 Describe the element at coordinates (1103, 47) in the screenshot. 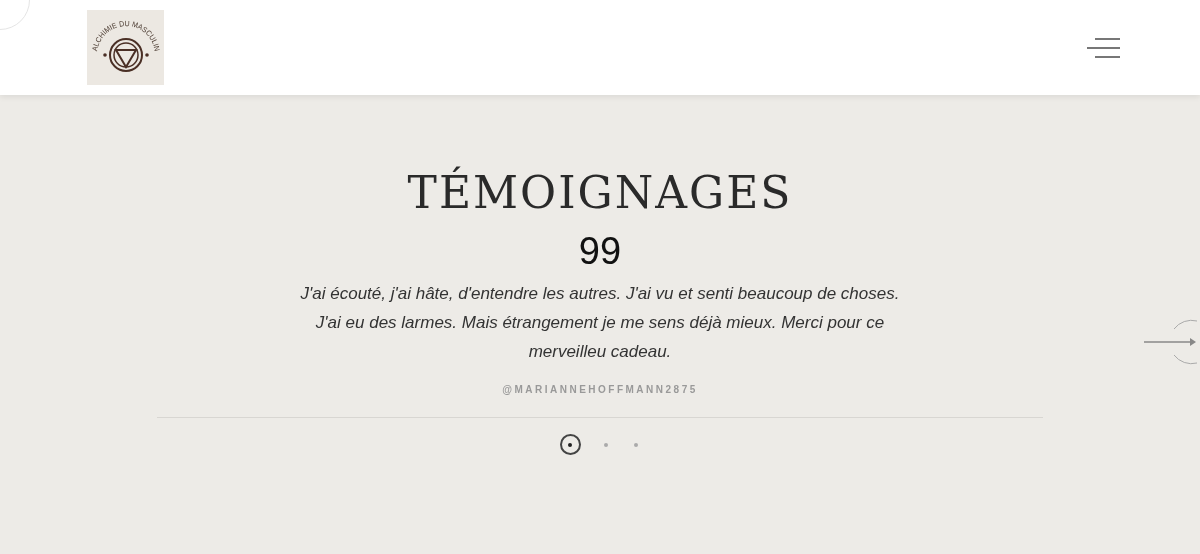

I see `menu-icon` at that location.